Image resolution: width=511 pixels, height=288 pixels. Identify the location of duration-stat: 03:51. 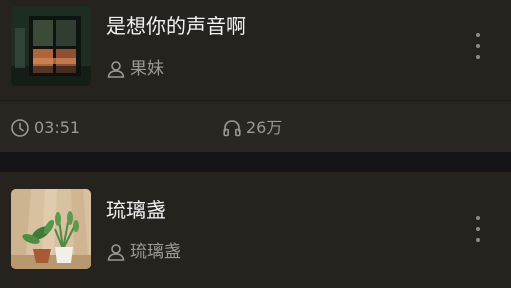
(45, 128).